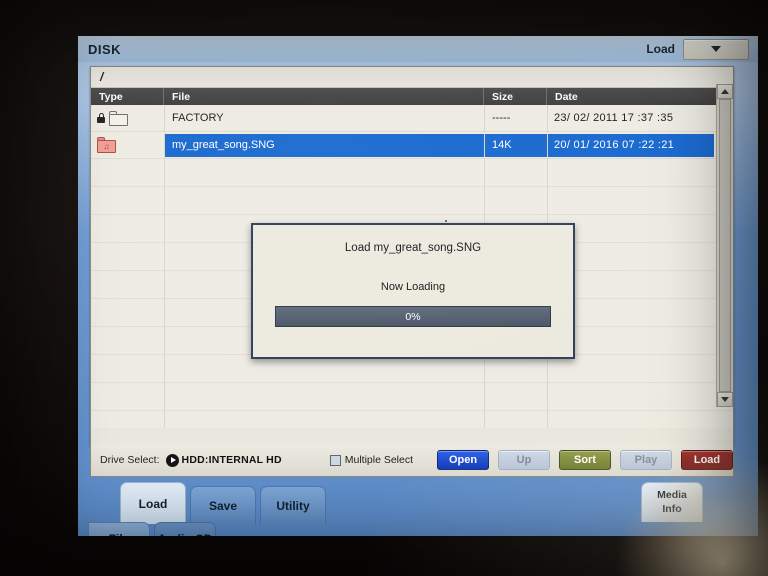  What do you see at coordinates (413, 287) in the screenshot?
I see `dialog-status: Now Loading` at bounding box center [413, 287].